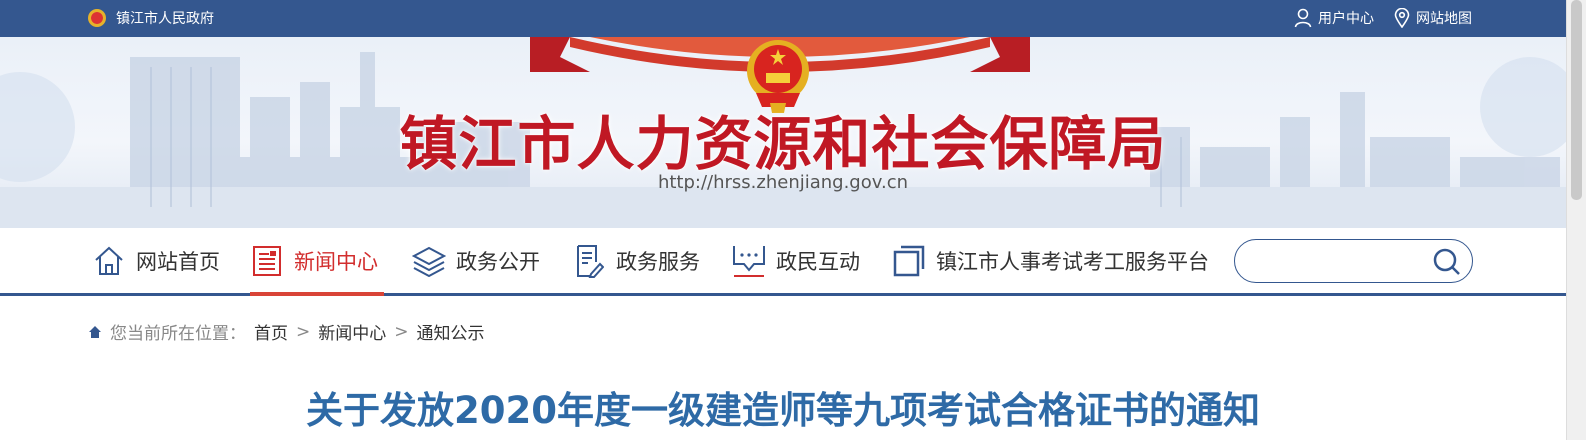 This screenshot has height=440, width=1586. Describe the element at coordinates (783, 182) in the screenshot. I see `site-url: http://hrss.zhenjiang.gov.cn` at that location.